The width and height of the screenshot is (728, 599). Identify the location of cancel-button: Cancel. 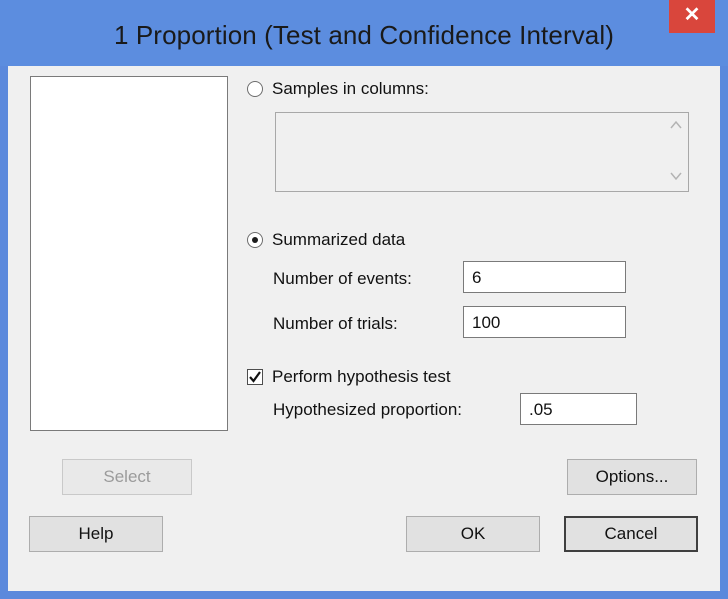
(631, 534).